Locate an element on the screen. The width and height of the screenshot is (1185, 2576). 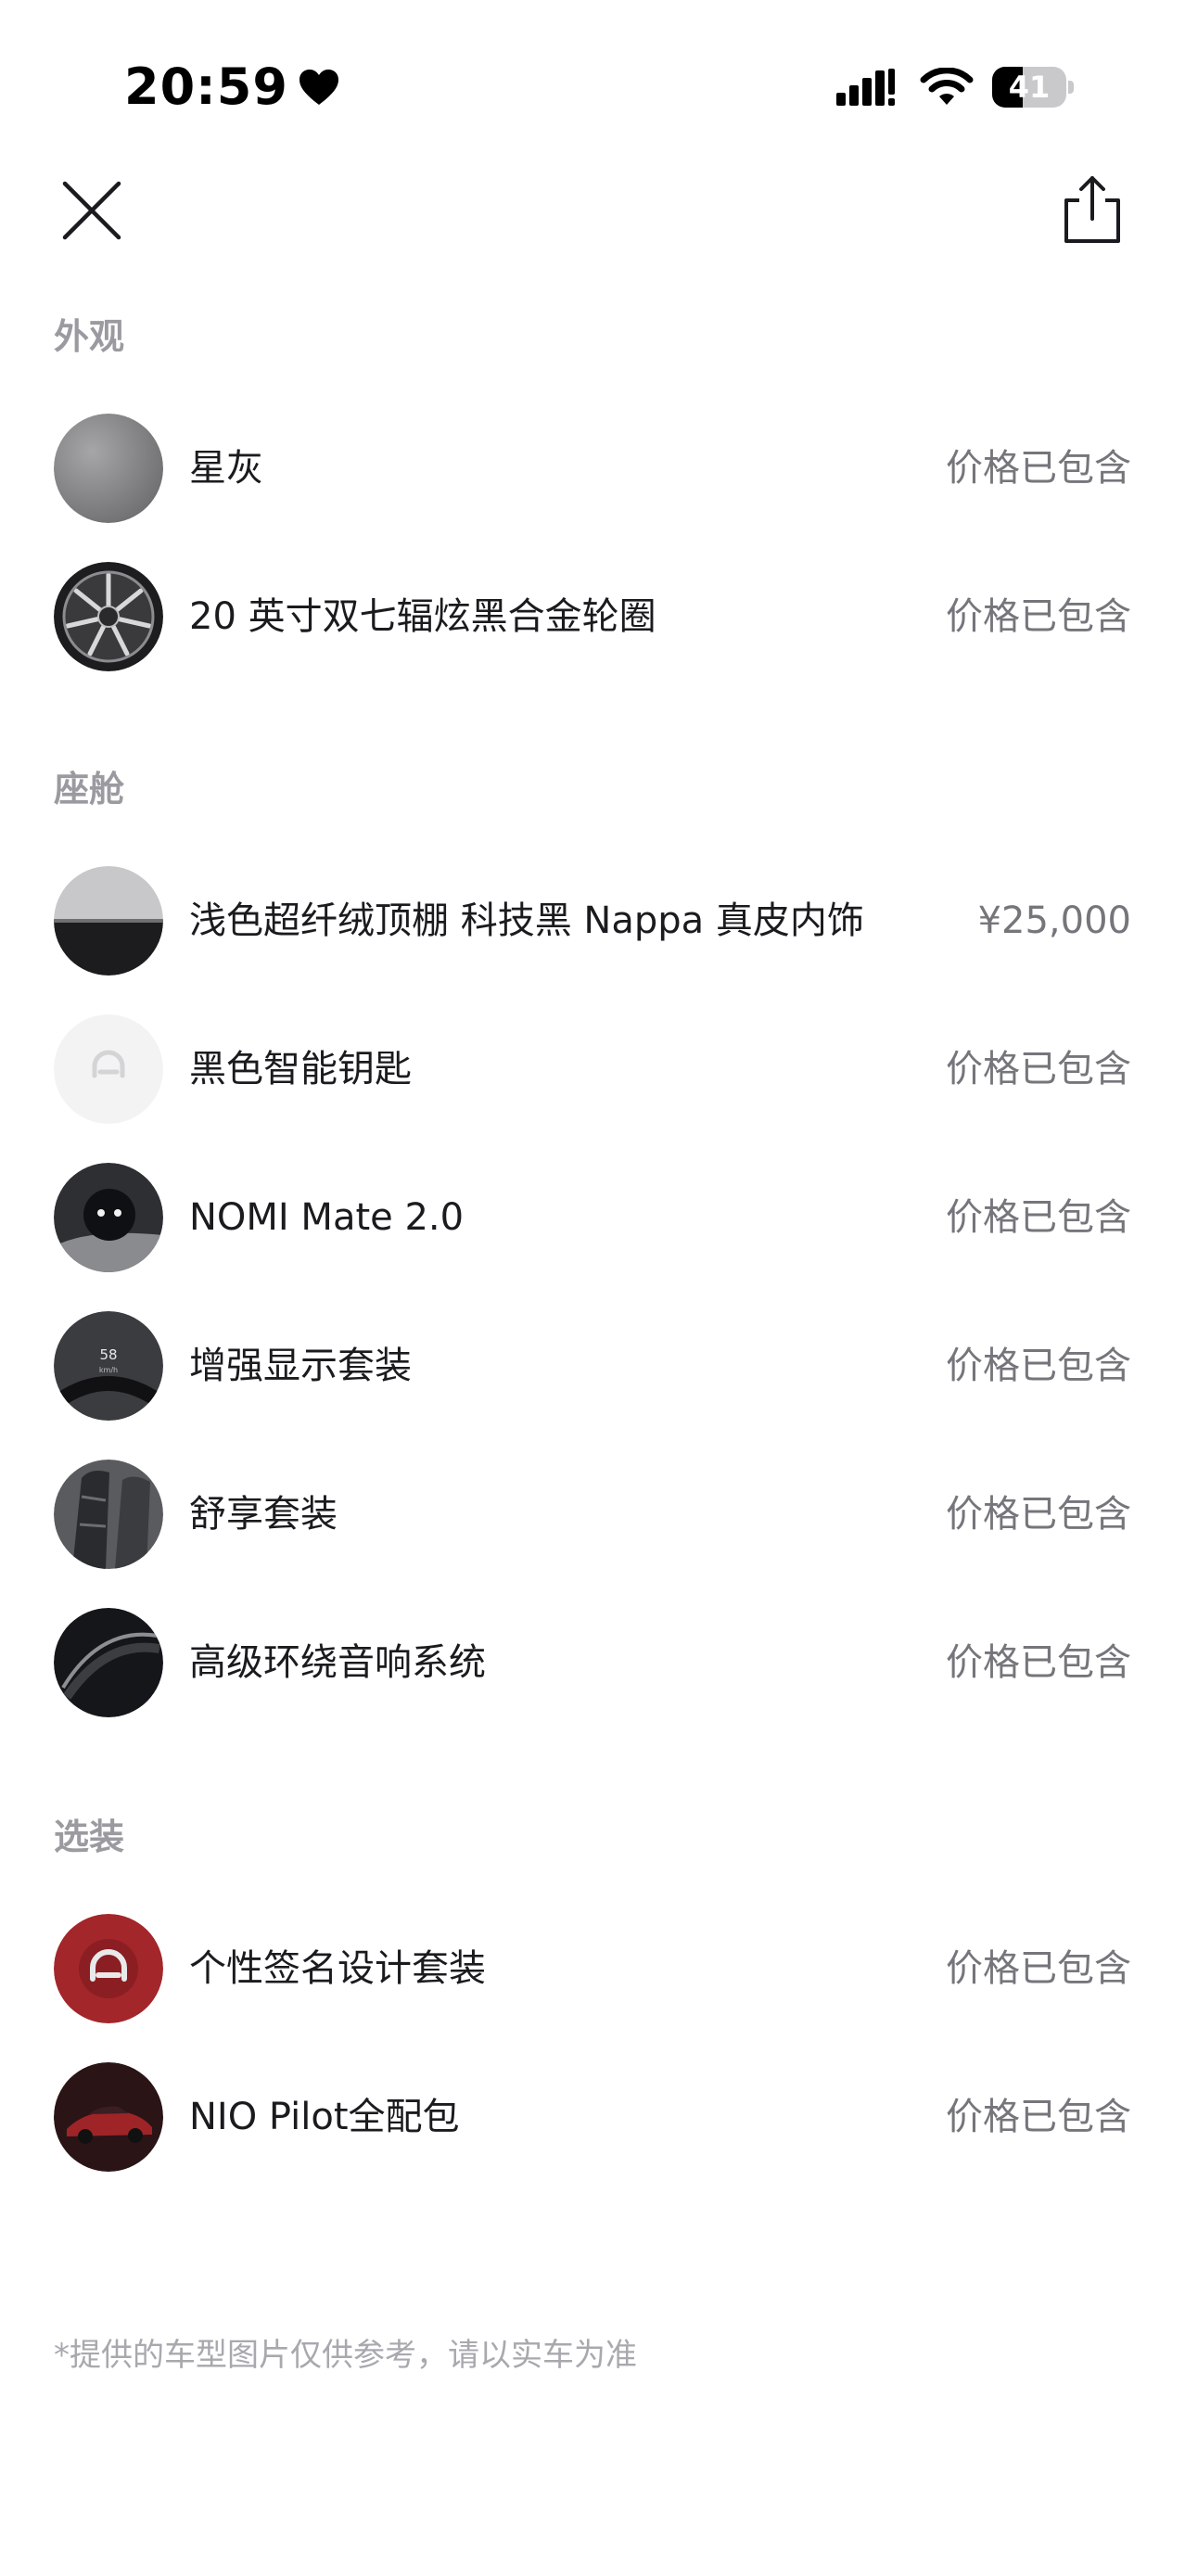
status-icons: 41 is located at coordinates (955, 87).